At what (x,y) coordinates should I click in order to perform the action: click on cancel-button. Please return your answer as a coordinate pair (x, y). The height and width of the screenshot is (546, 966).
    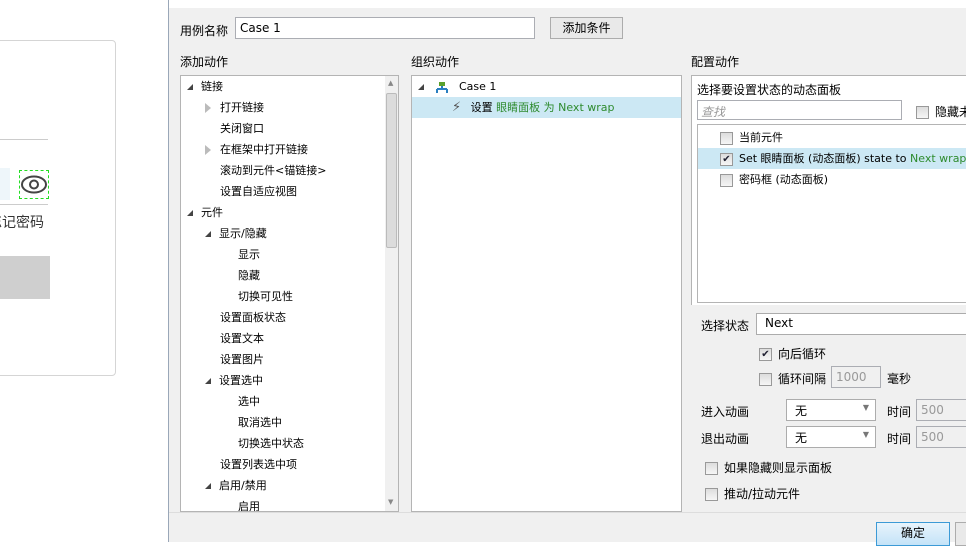
    Looking at the image, I should click on (960, 534).